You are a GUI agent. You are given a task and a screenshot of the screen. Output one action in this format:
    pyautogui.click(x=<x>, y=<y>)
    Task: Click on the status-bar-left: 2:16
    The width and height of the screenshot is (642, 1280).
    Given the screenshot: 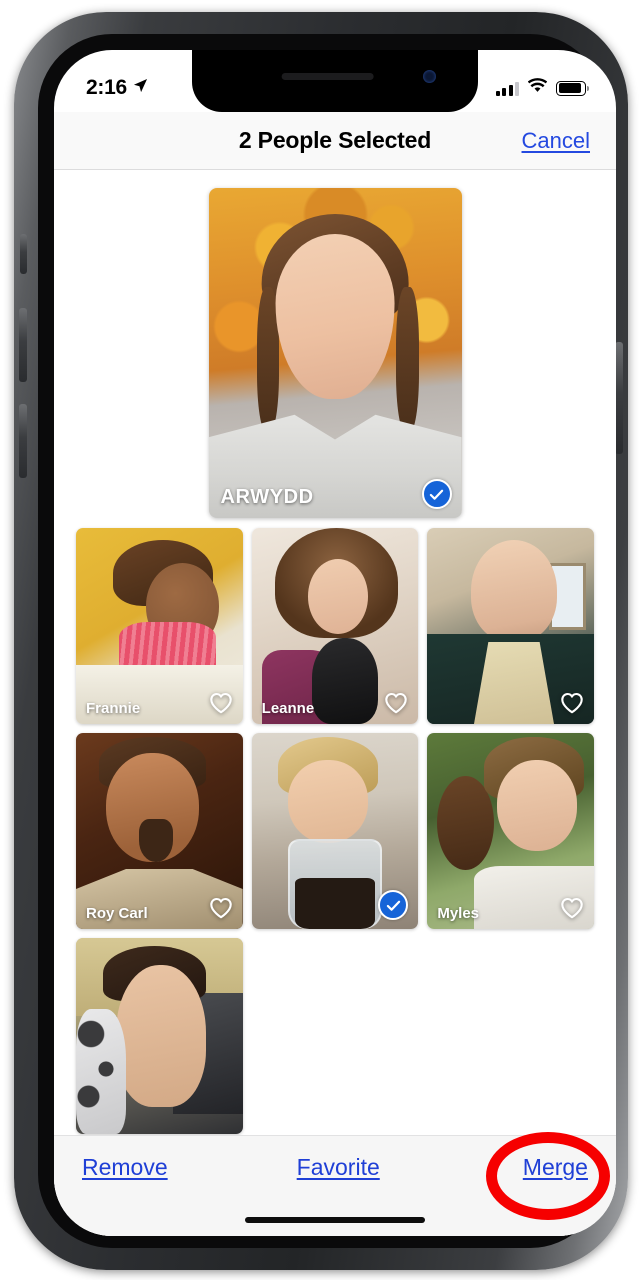 What is the action you would take?
    pyautogui.click(x=117, y=88)
    